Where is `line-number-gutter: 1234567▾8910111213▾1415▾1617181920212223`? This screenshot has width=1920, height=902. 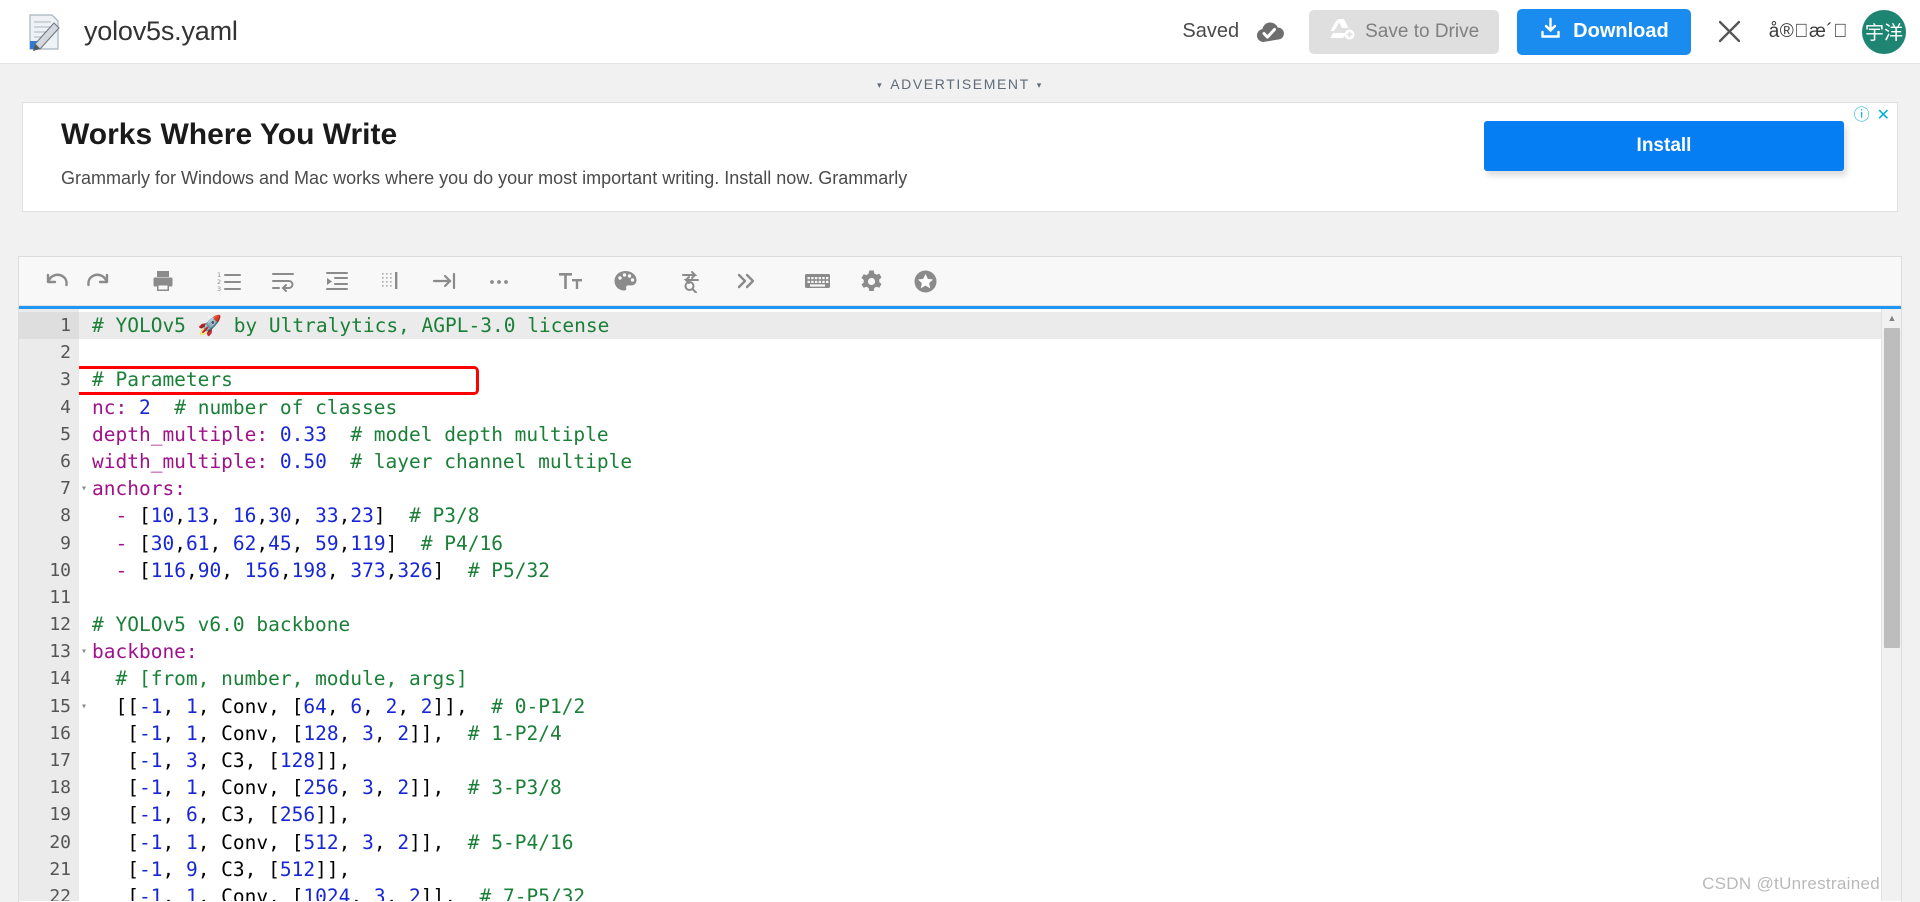 line-number-gutter: 1234567▾8910111213▾1415▾1617181920212223 is located at coordinates (53, 605).